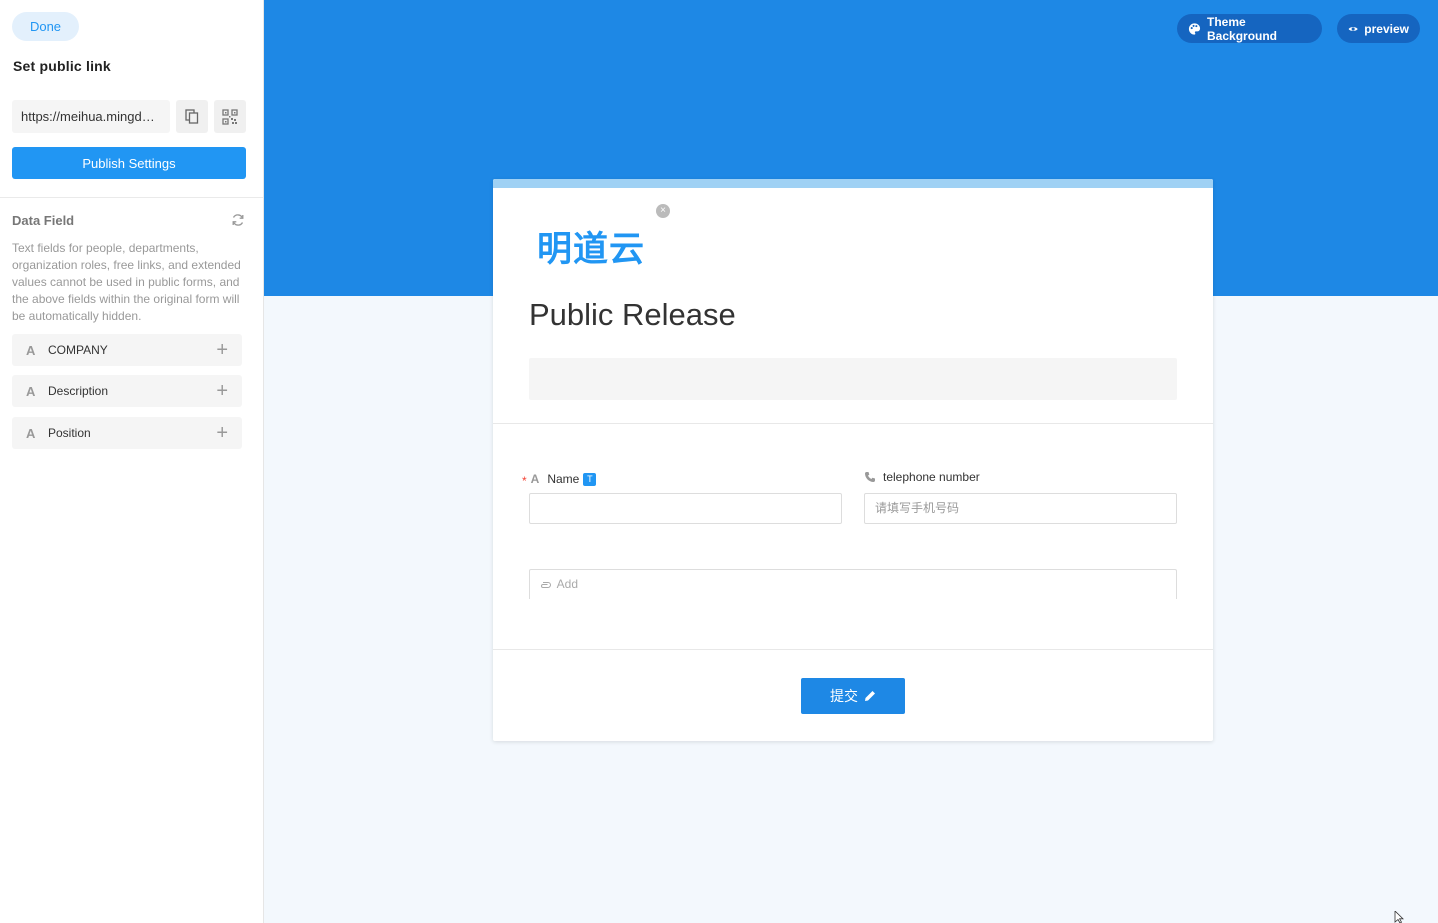 The image size is (1438, 923). Describe the element at coordinates (78, 350) in the screenshot. I see `field-item-label: COMPANY` at that location.